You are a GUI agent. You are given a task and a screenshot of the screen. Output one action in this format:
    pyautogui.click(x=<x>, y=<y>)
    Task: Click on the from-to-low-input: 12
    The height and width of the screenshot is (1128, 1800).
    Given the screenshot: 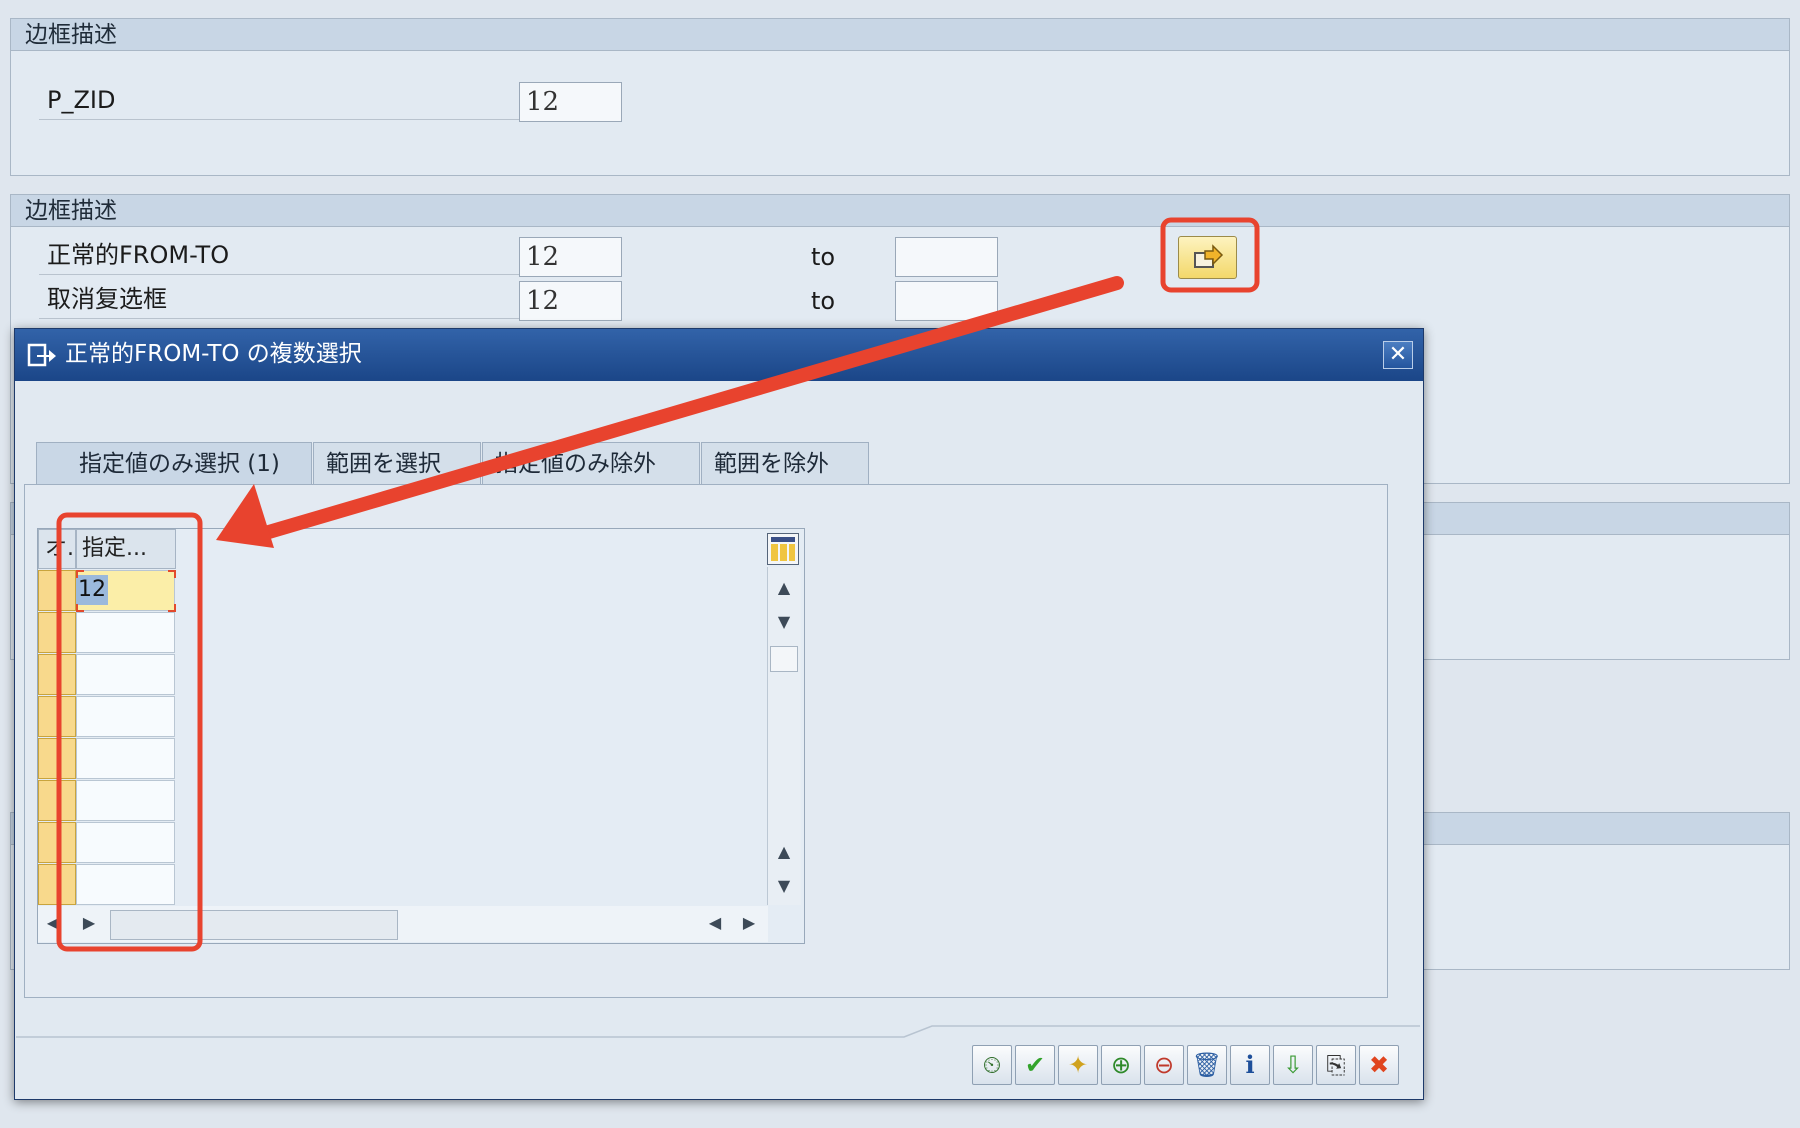 What is the action you would take?
    pyautogui.click(x=570, y=257)
    